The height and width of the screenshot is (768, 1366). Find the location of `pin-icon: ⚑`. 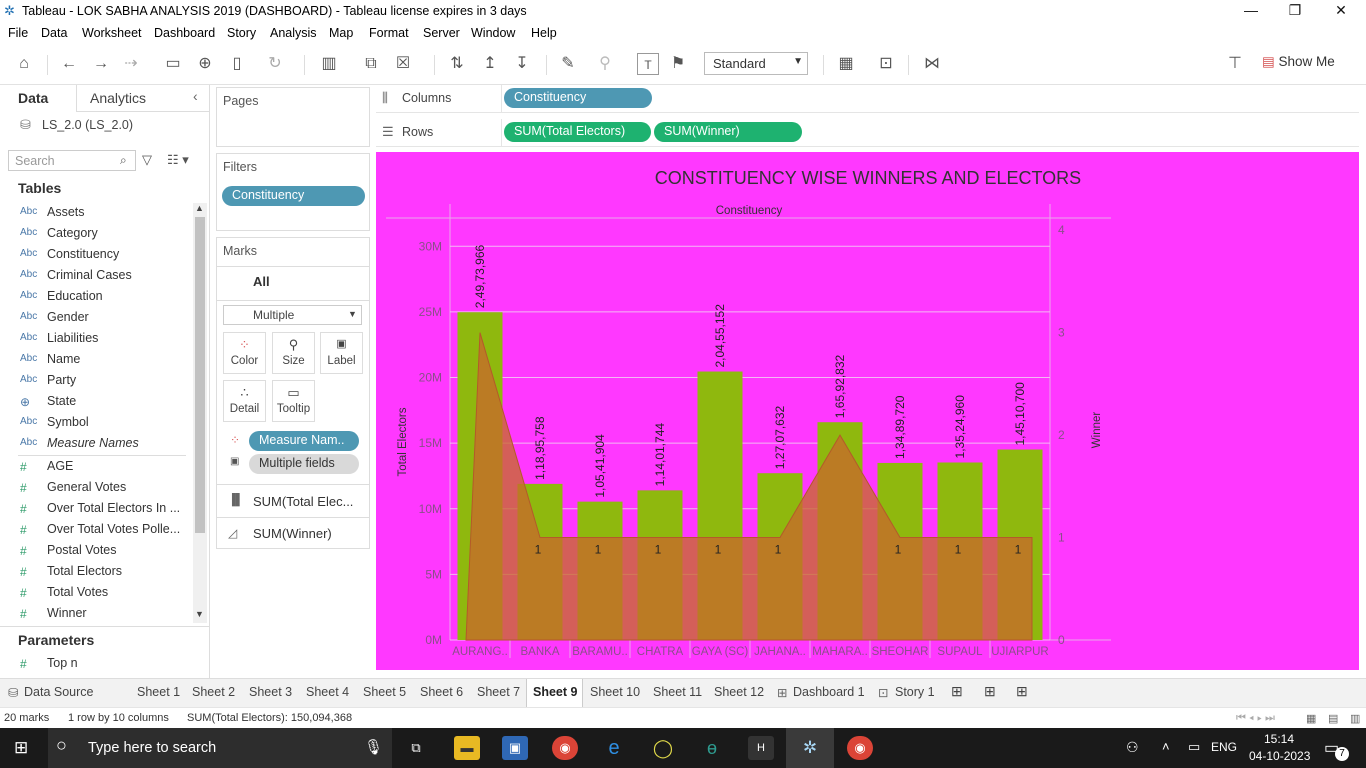

pin-icon: ⚑ is located at coordinates (678, 64).